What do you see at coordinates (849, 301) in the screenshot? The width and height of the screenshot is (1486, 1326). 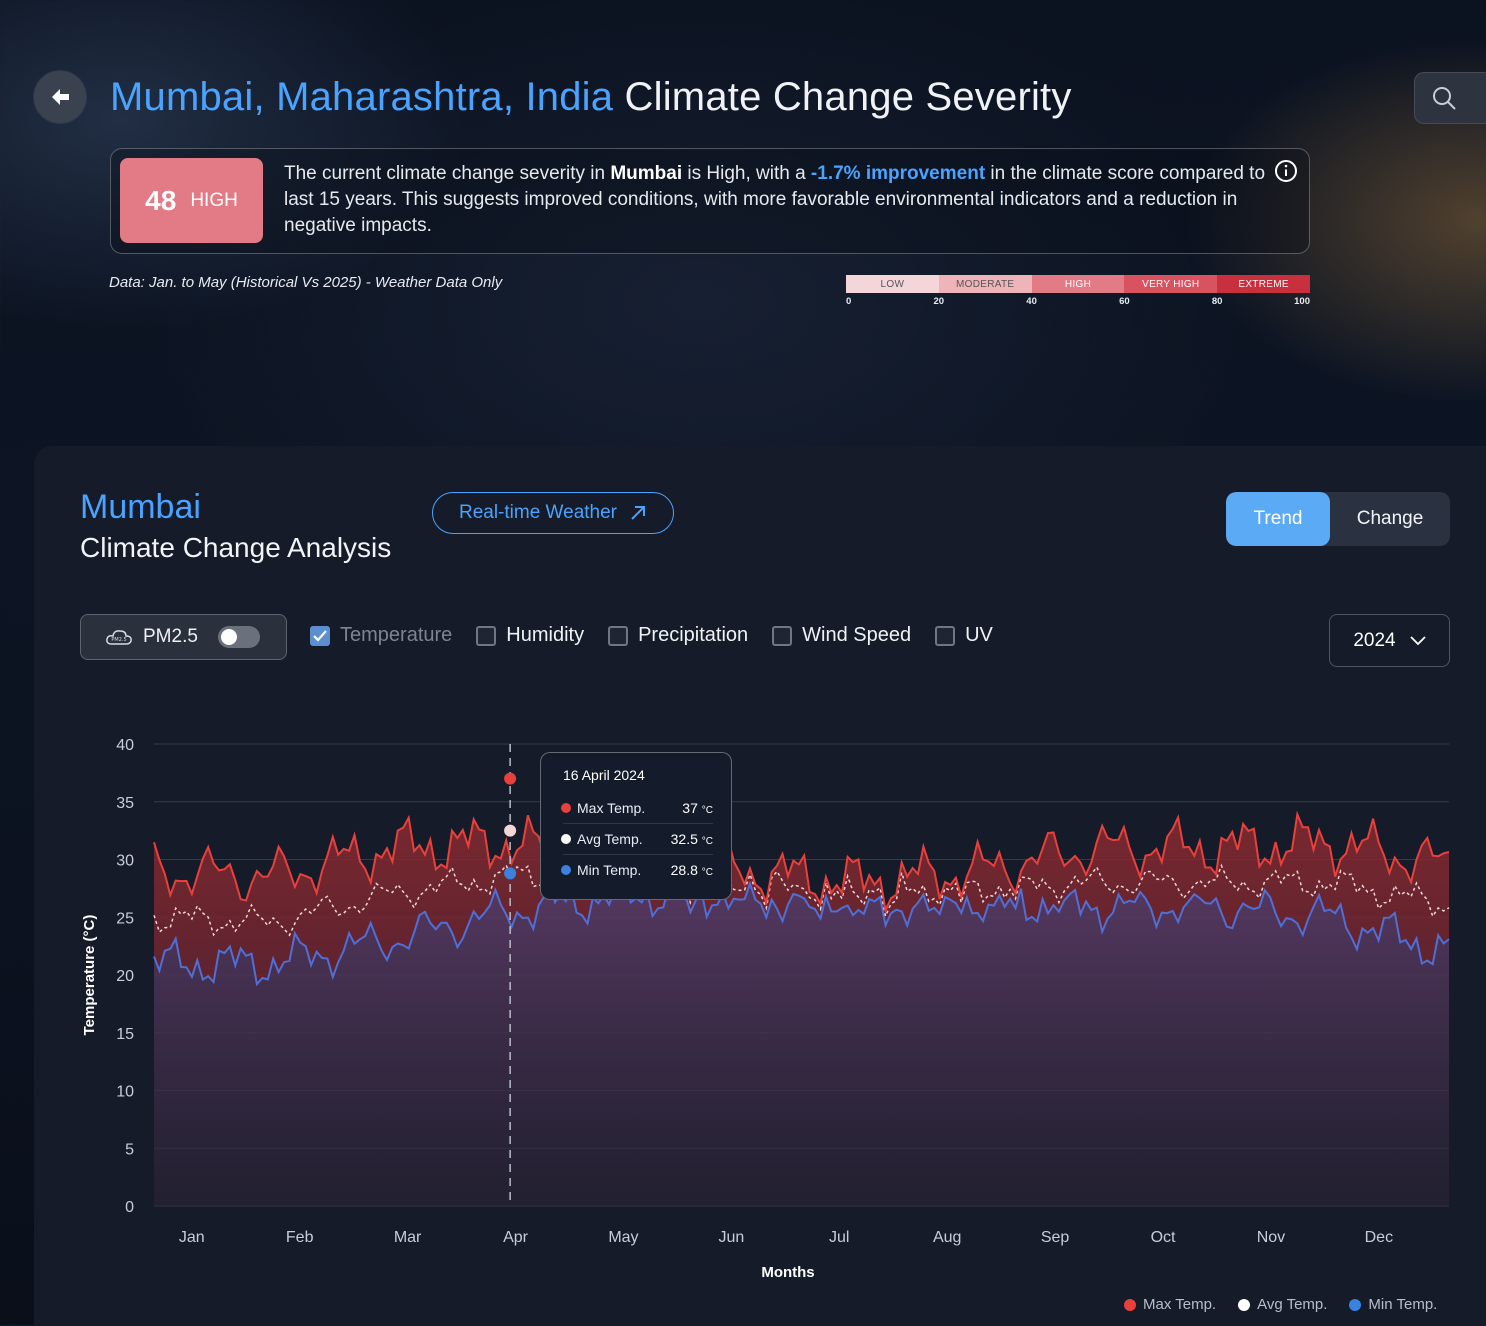 I see `scale-tick: 0` at bounding box center [849, 301].